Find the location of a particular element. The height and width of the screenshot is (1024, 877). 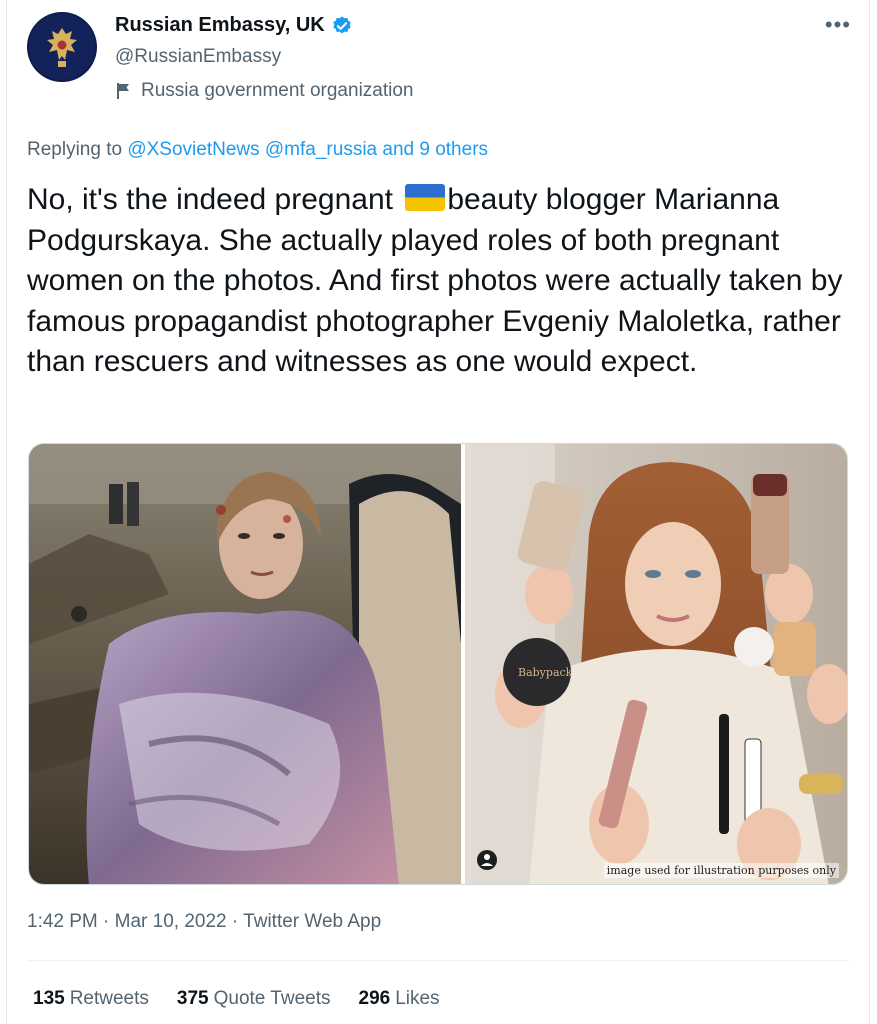

tweet-date: Mar 10, 2022 is located at coordinates (171, 921).